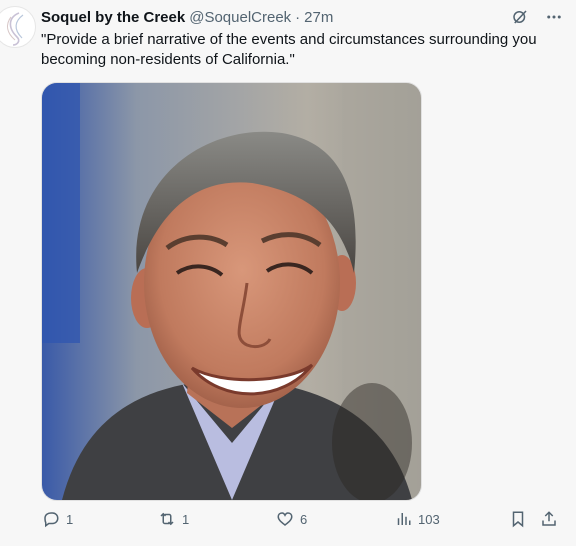  I want to click on like-icon, so click(285, 519).